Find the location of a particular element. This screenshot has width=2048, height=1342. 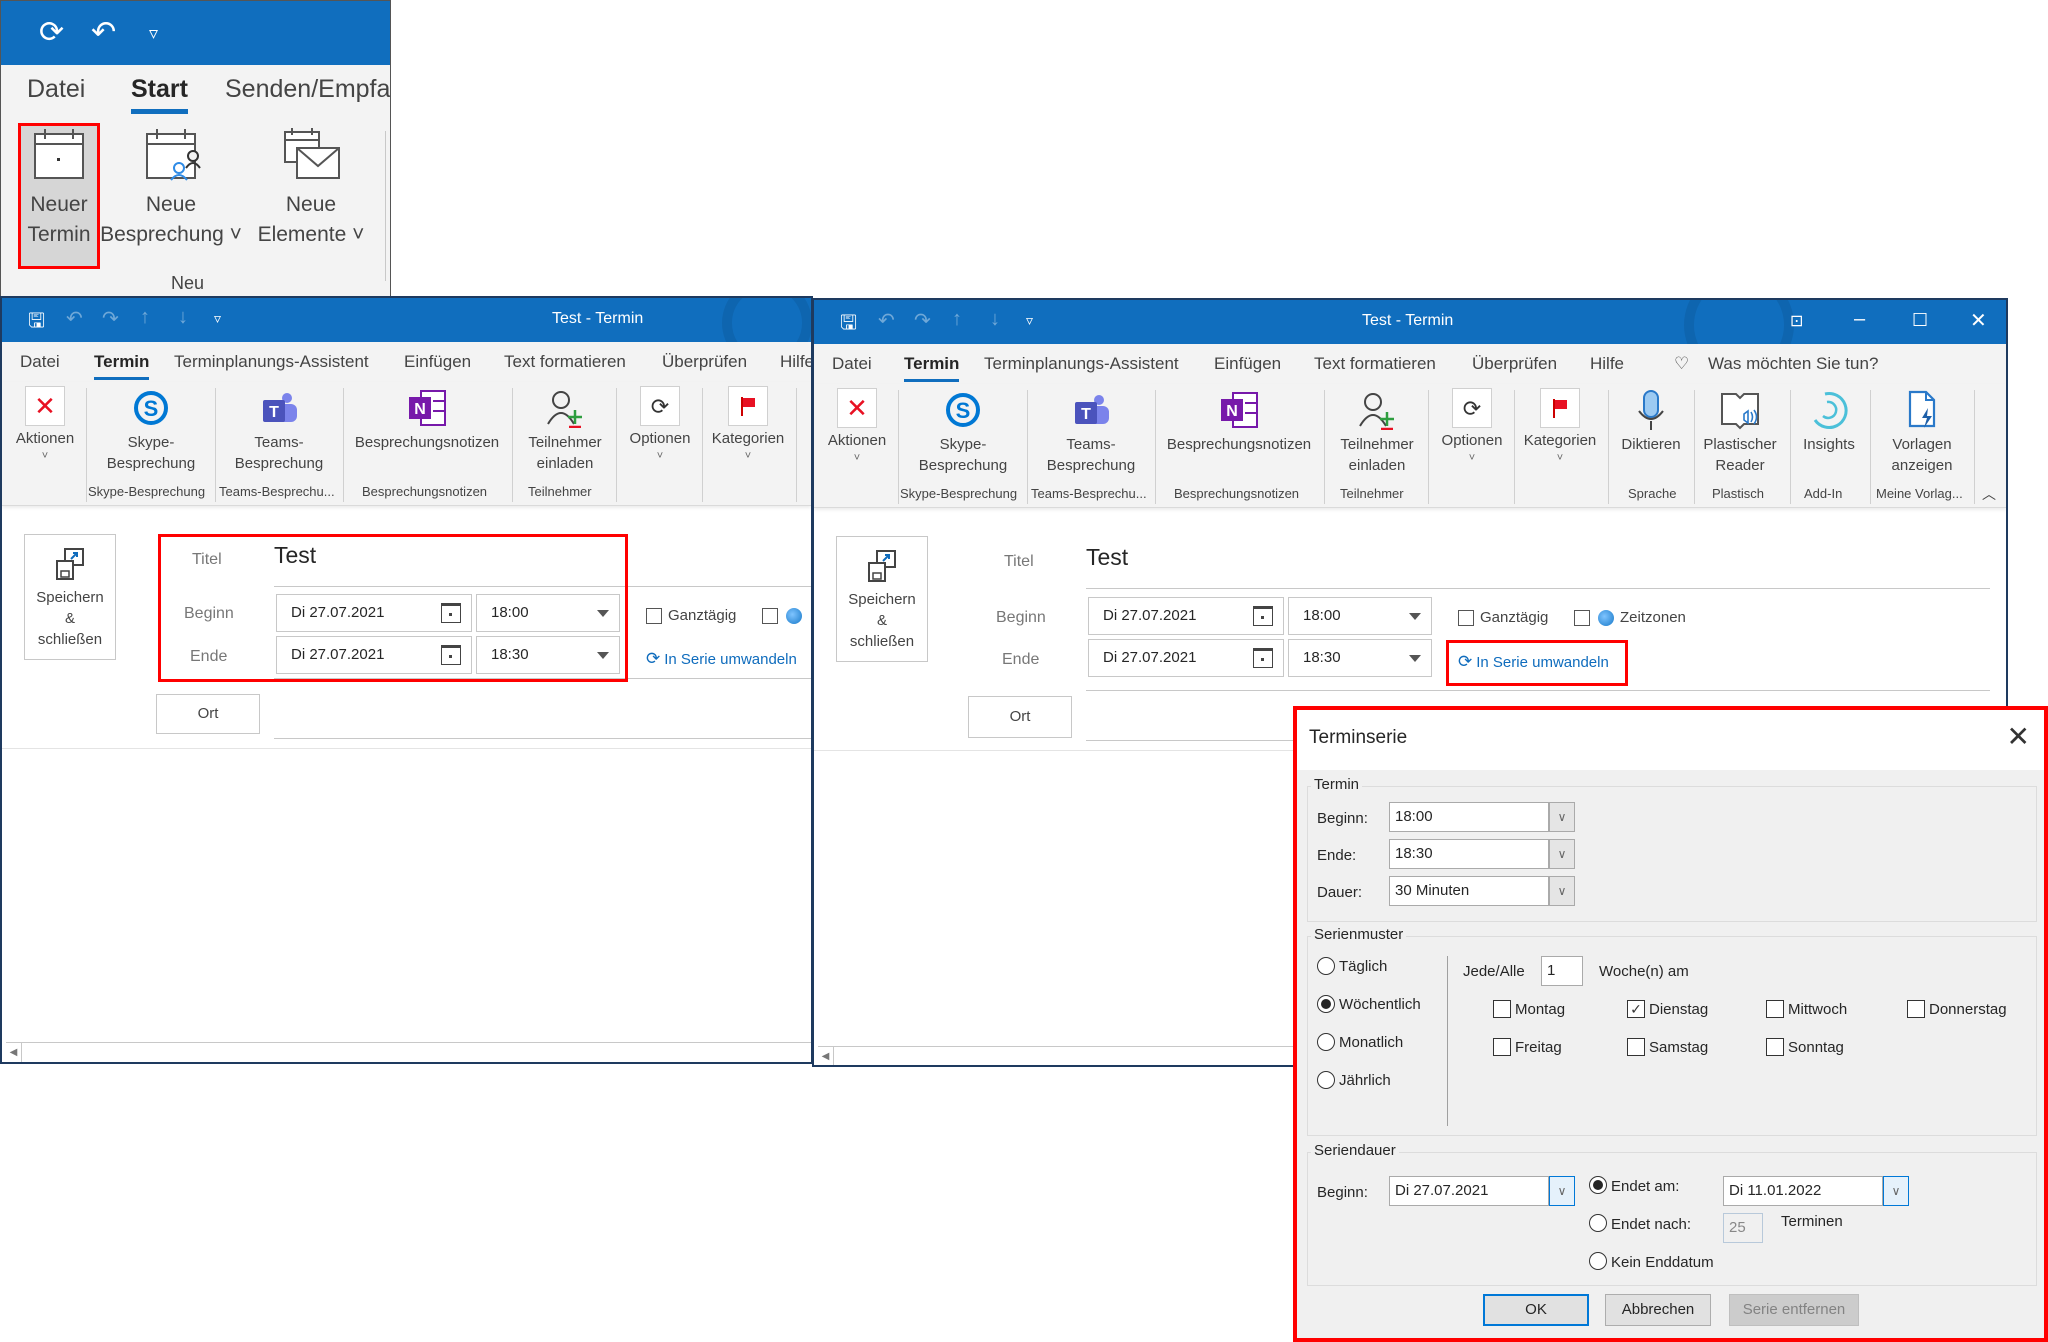

tab-start: Start is located at coordinates (159, 94).